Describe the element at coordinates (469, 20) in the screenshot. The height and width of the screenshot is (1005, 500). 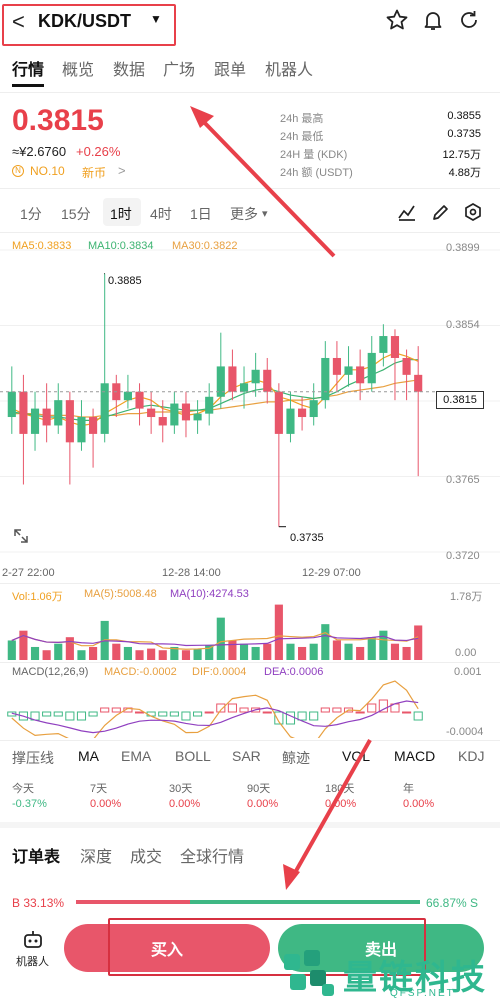
I see `refresh-icon` at that location.